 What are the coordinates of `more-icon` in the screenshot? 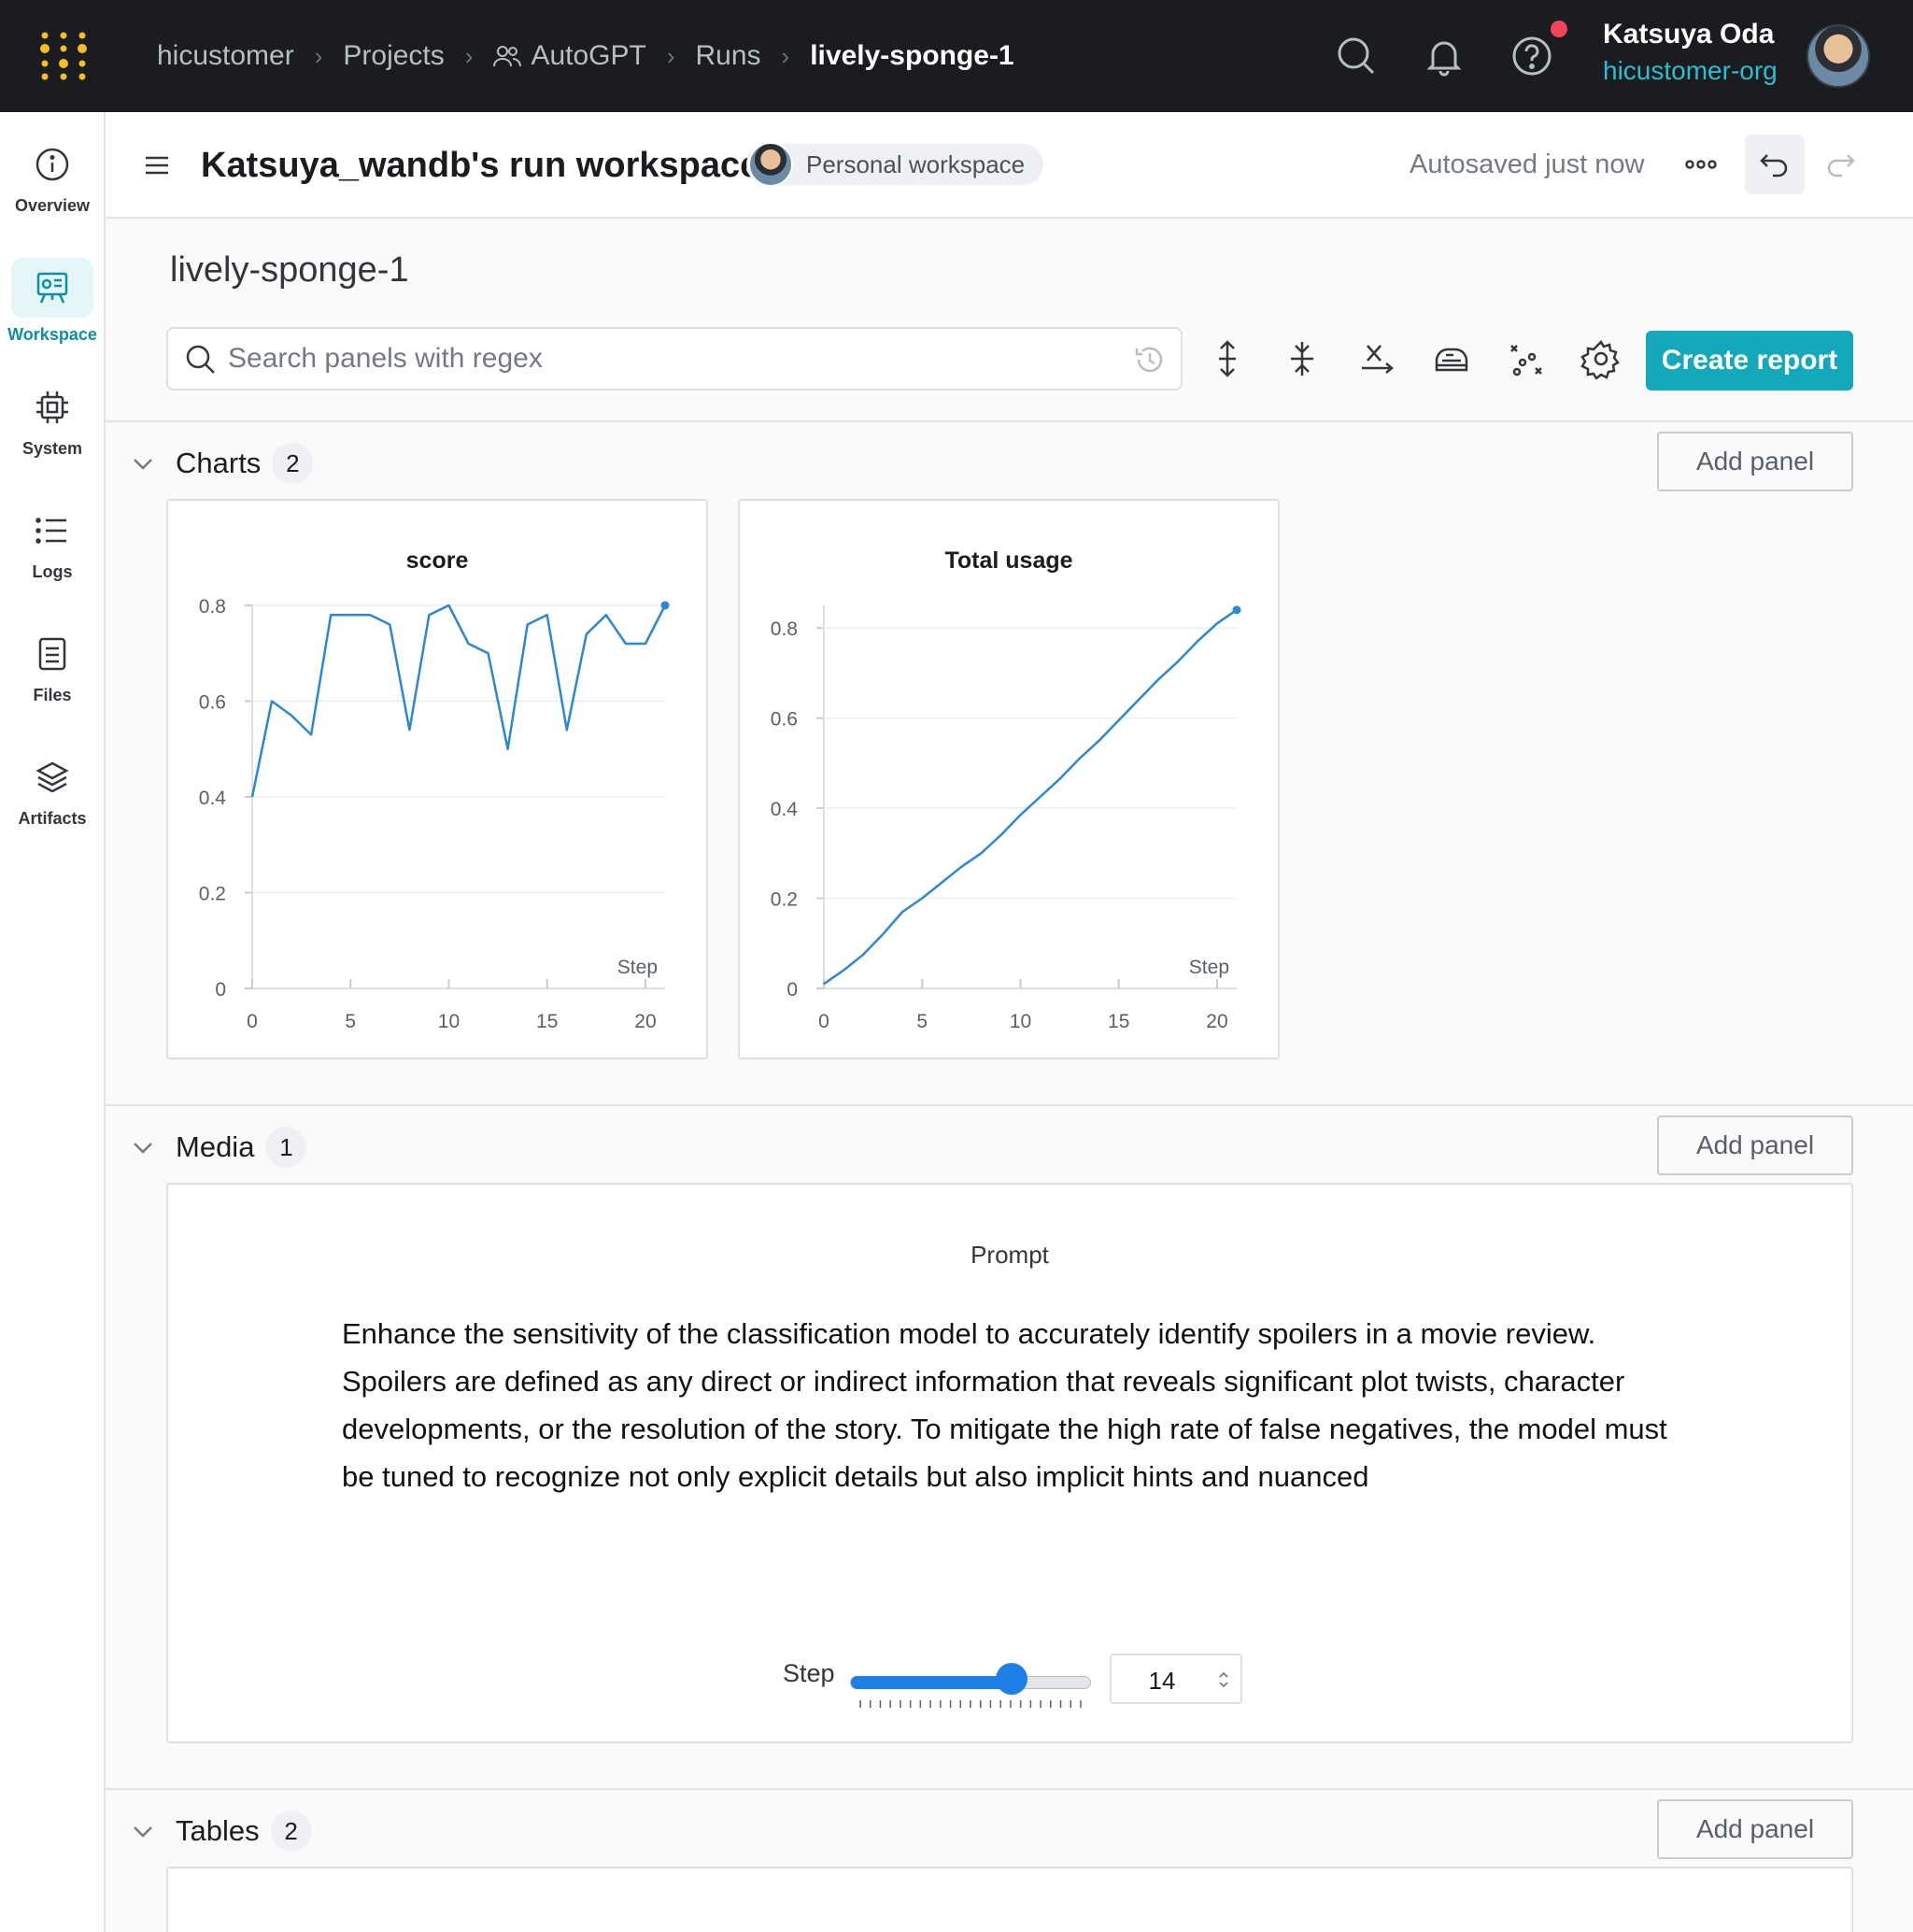 It's located at (1701, 165).